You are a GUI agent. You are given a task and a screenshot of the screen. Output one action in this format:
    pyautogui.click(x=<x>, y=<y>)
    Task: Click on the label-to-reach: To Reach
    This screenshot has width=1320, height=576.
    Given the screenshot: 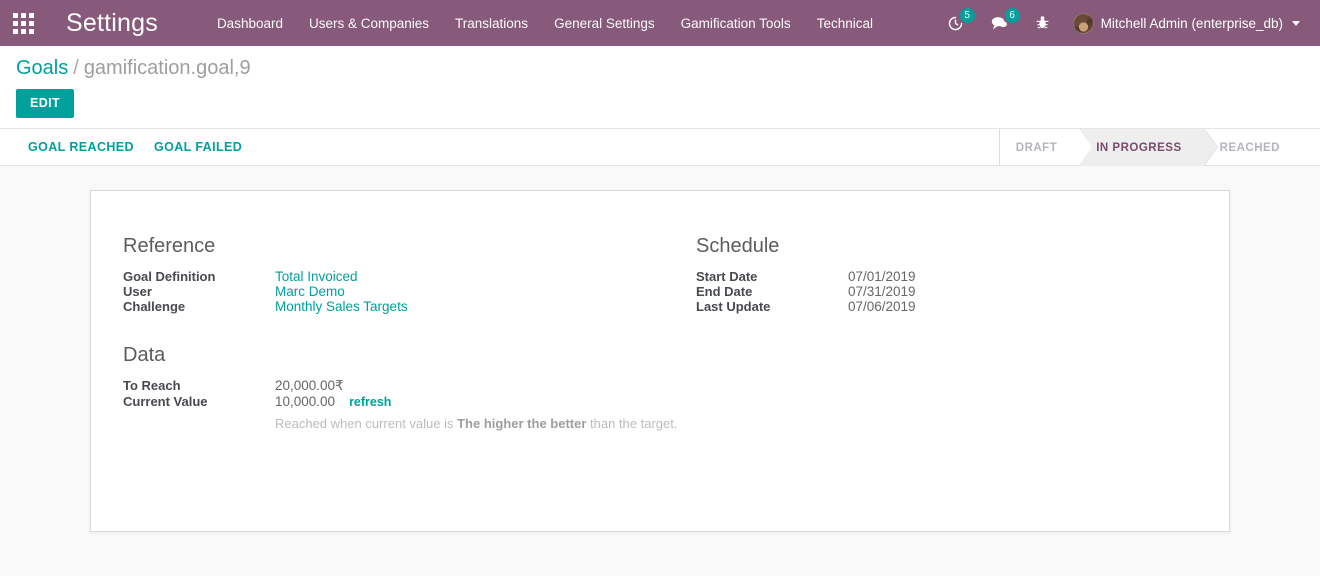 What is the action you would take?
    pyautogui.click(x=152, y=385)
    